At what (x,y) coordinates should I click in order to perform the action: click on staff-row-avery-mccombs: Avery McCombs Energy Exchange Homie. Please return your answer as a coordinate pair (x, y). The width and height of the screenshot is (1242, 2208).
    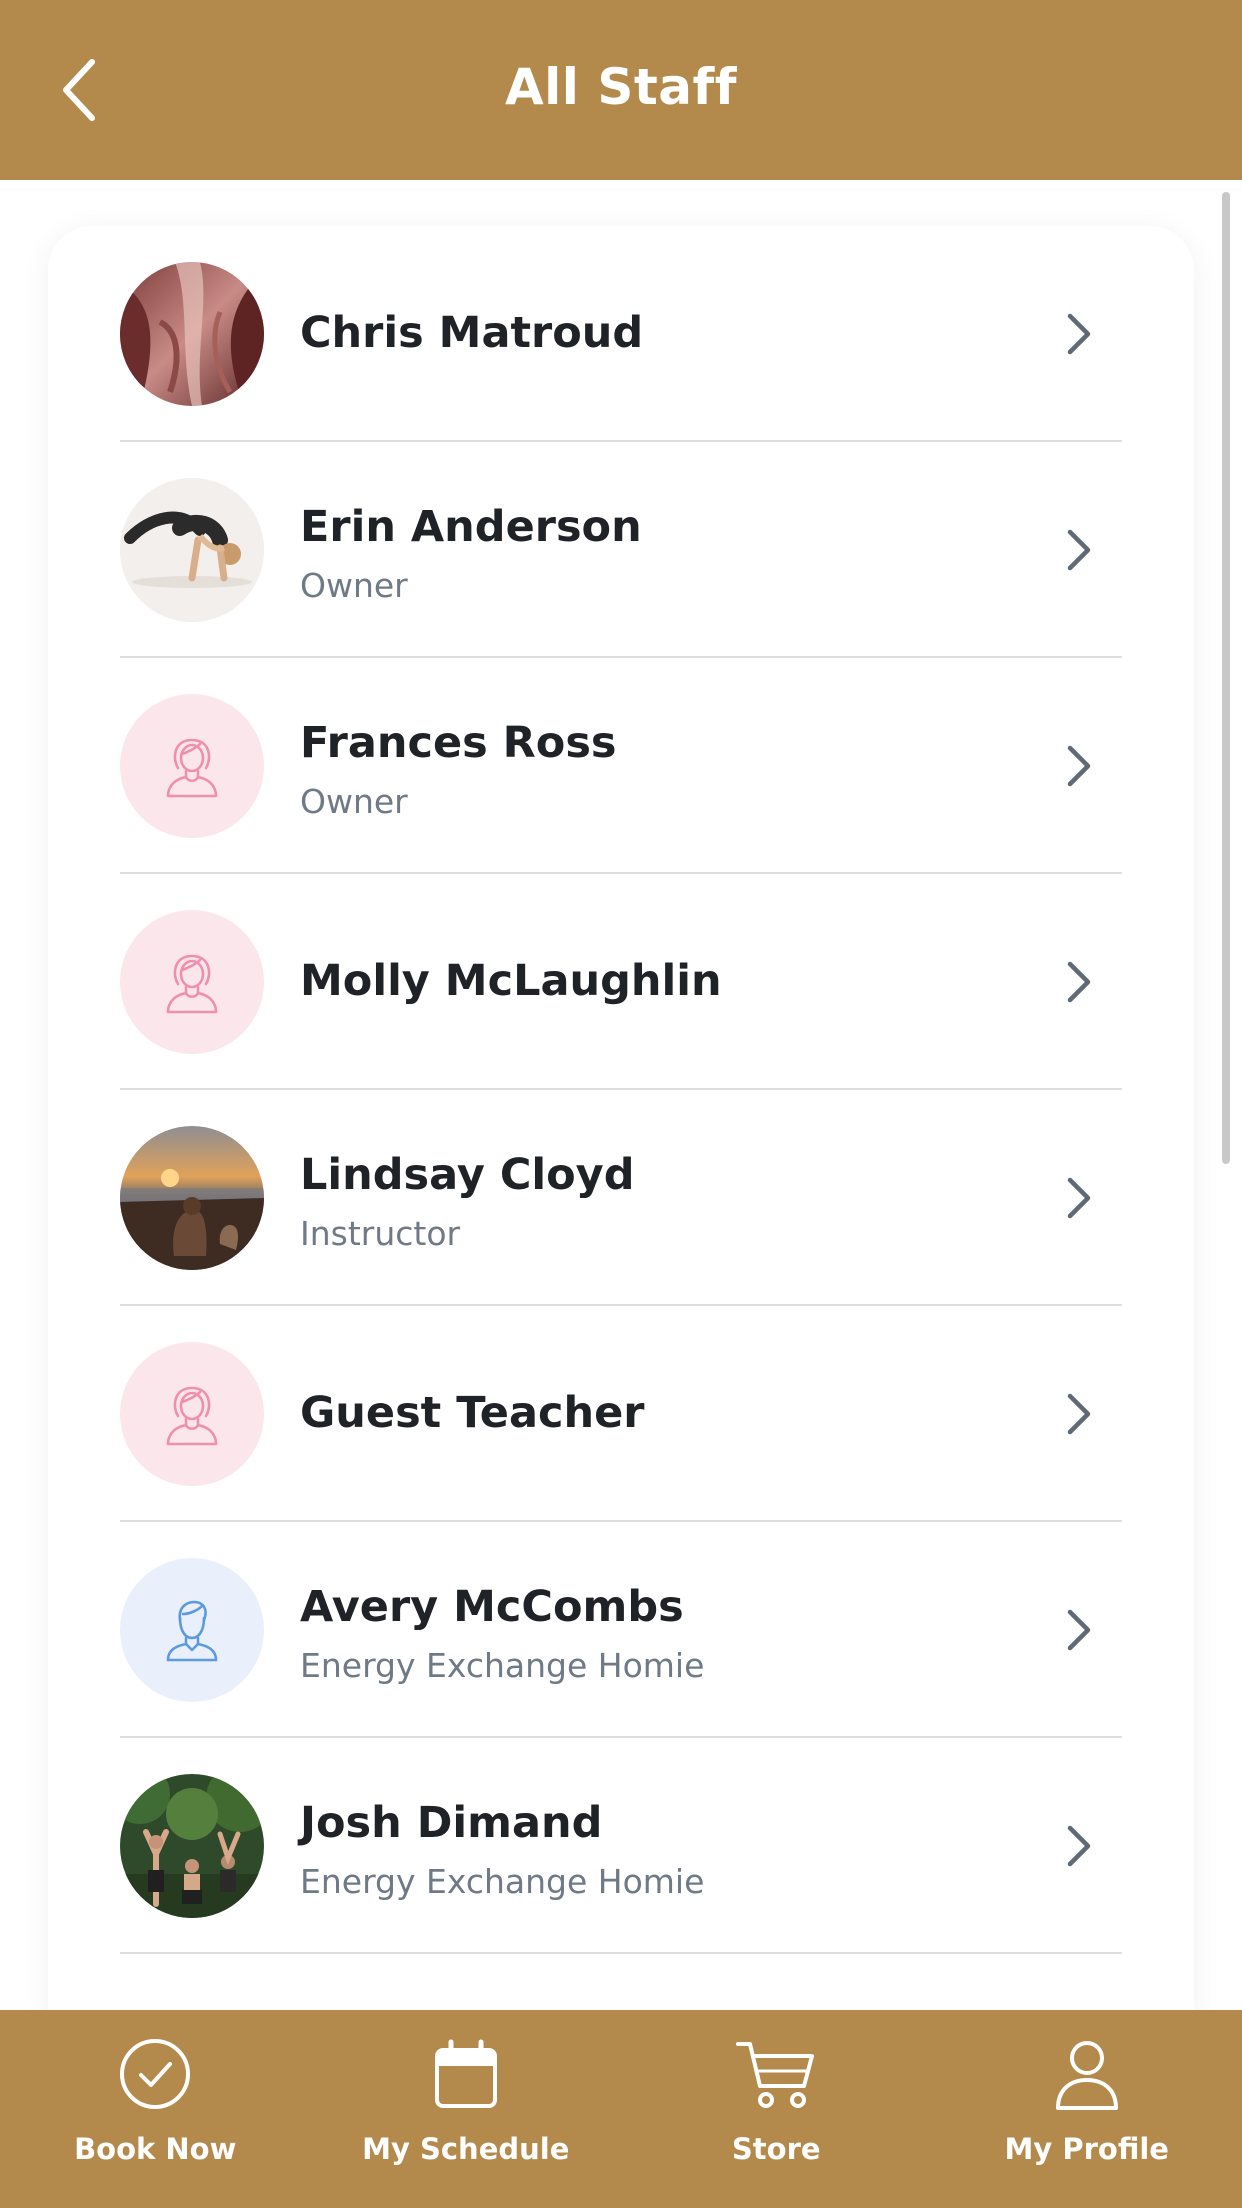
    Looking at the image, I should click on (621, 1630).